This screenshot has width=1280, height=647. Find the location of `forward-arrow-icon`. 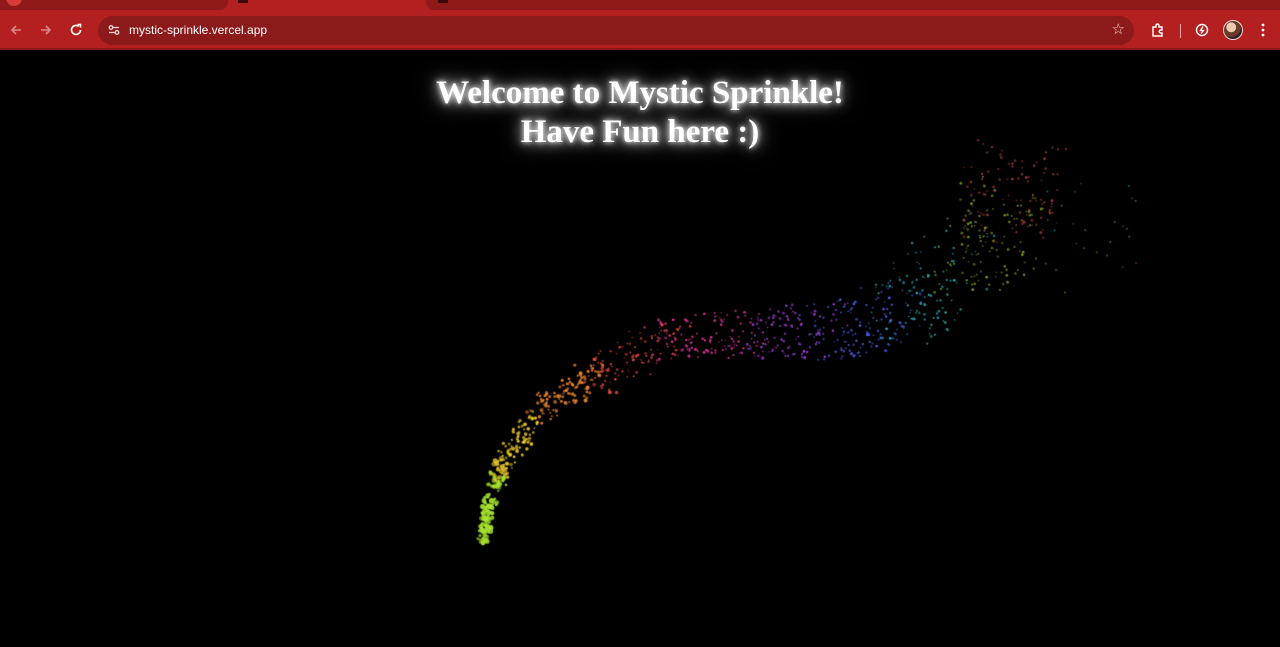

forward-arrow-icon is located at coordinates (46, 30).